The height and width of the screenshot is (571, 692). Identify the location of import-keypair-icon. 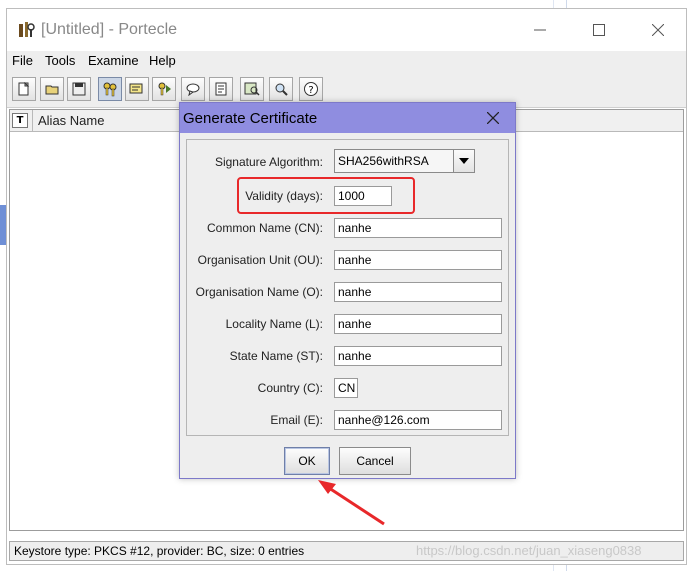
(164, 89).